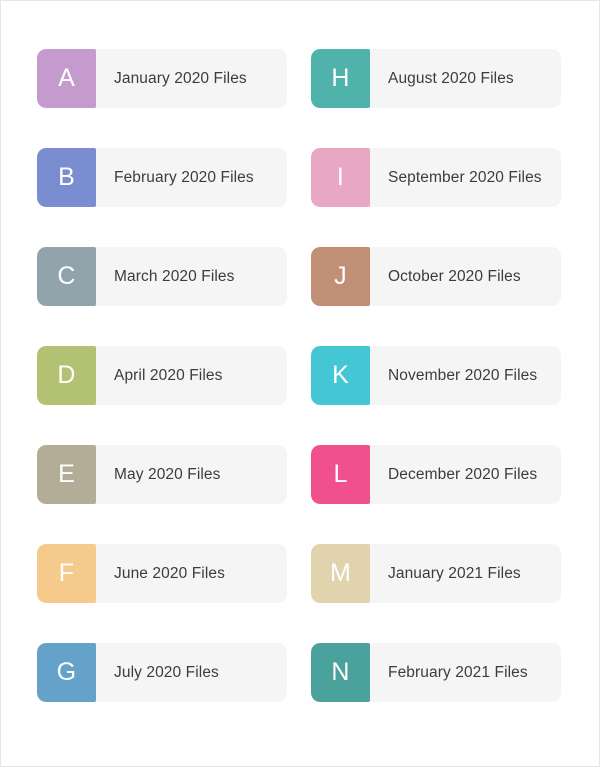  I want to click on folder-label: January 2021 Files, so click(454, 573).